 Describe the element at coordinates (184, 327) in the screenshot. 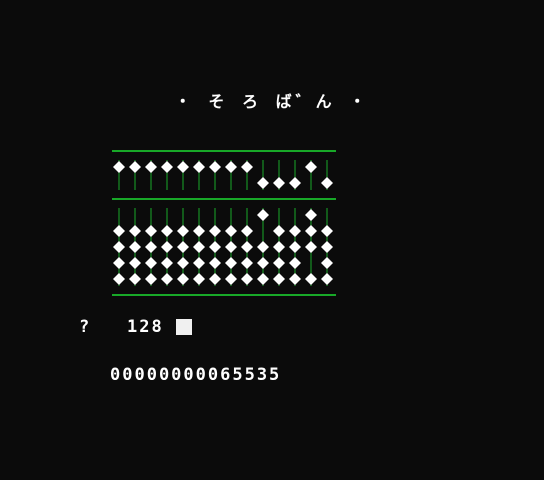

I see `text-cursor` at that location.